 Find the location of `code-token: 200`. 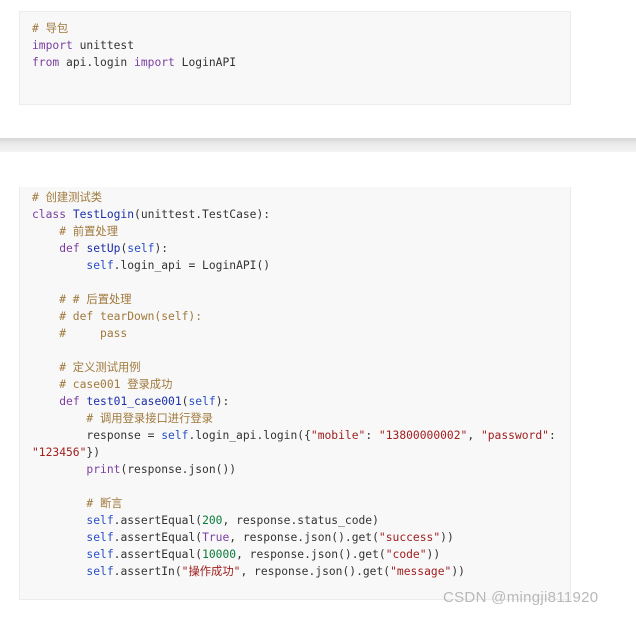

code-token: 200 is located at coordinates (212, 520).